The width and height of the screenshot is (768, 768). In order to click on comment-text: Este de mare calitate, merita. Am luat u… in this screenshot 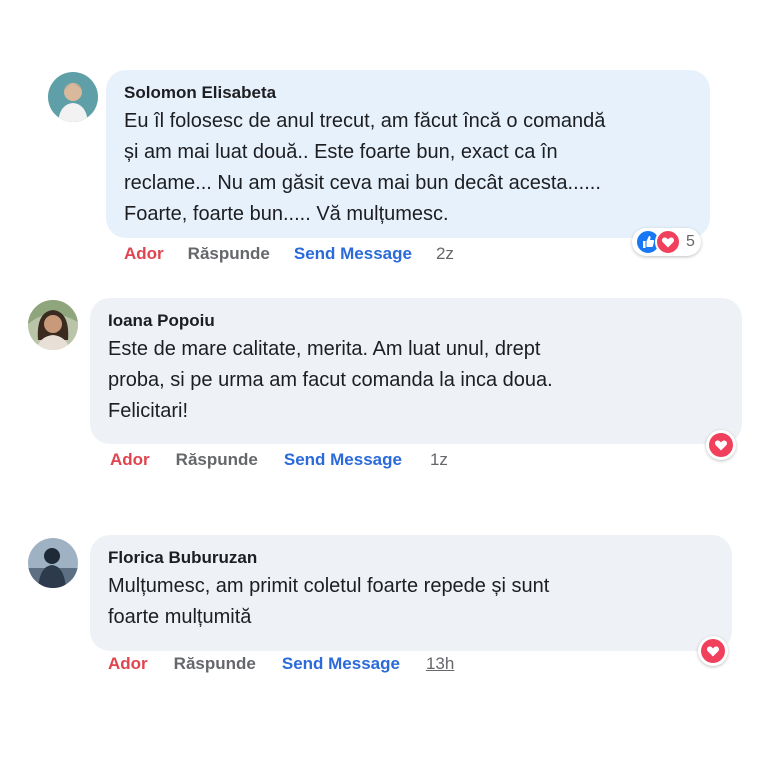, I will do `click(416, 380)`.